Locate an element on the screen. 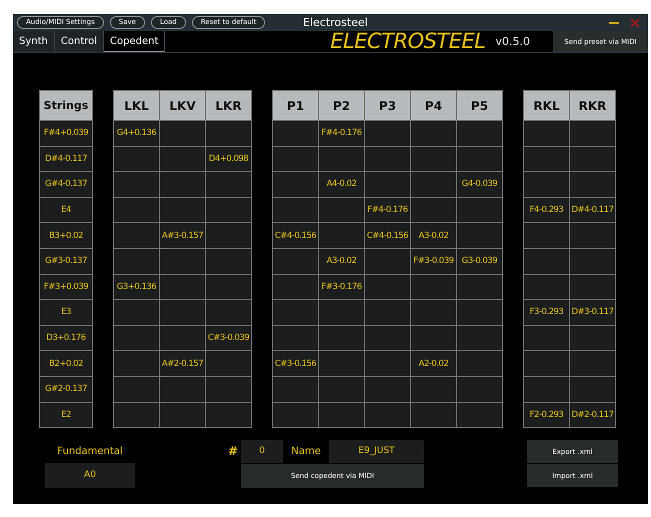 The width and height of the screenshot is (651, 517). table-cell: G#2-0.137 is located at coordinates (66, 389).